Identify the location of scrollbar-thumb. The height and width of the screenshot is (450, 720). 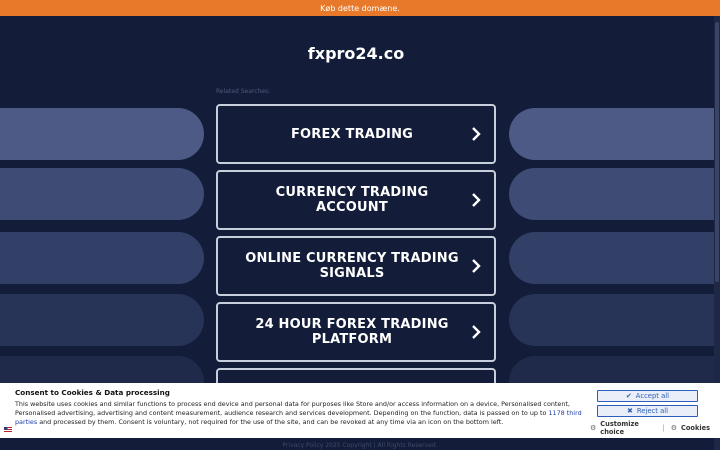
(717, 152).